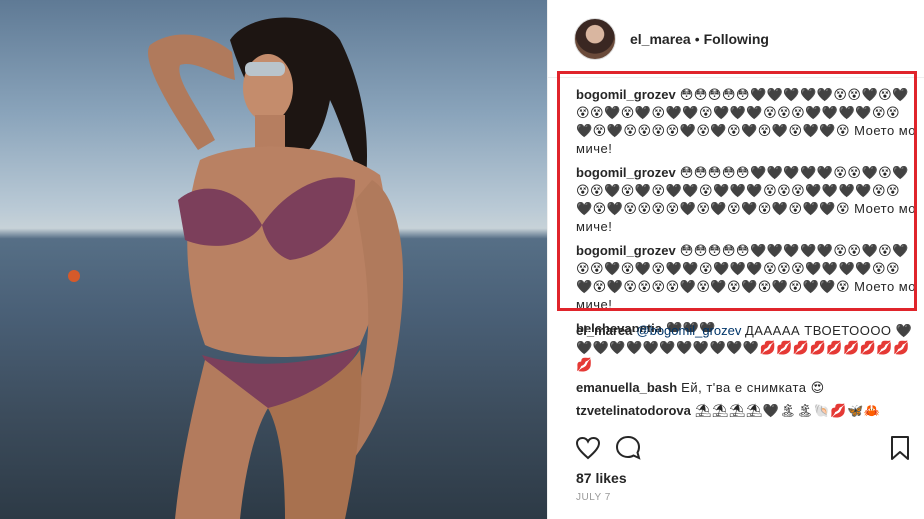 This screenshot has height=519, width=924. What do you see at coordinates (604, 330) in the screenshot?
I see `comment-username: el_marea` at bounding box center [604, 330].